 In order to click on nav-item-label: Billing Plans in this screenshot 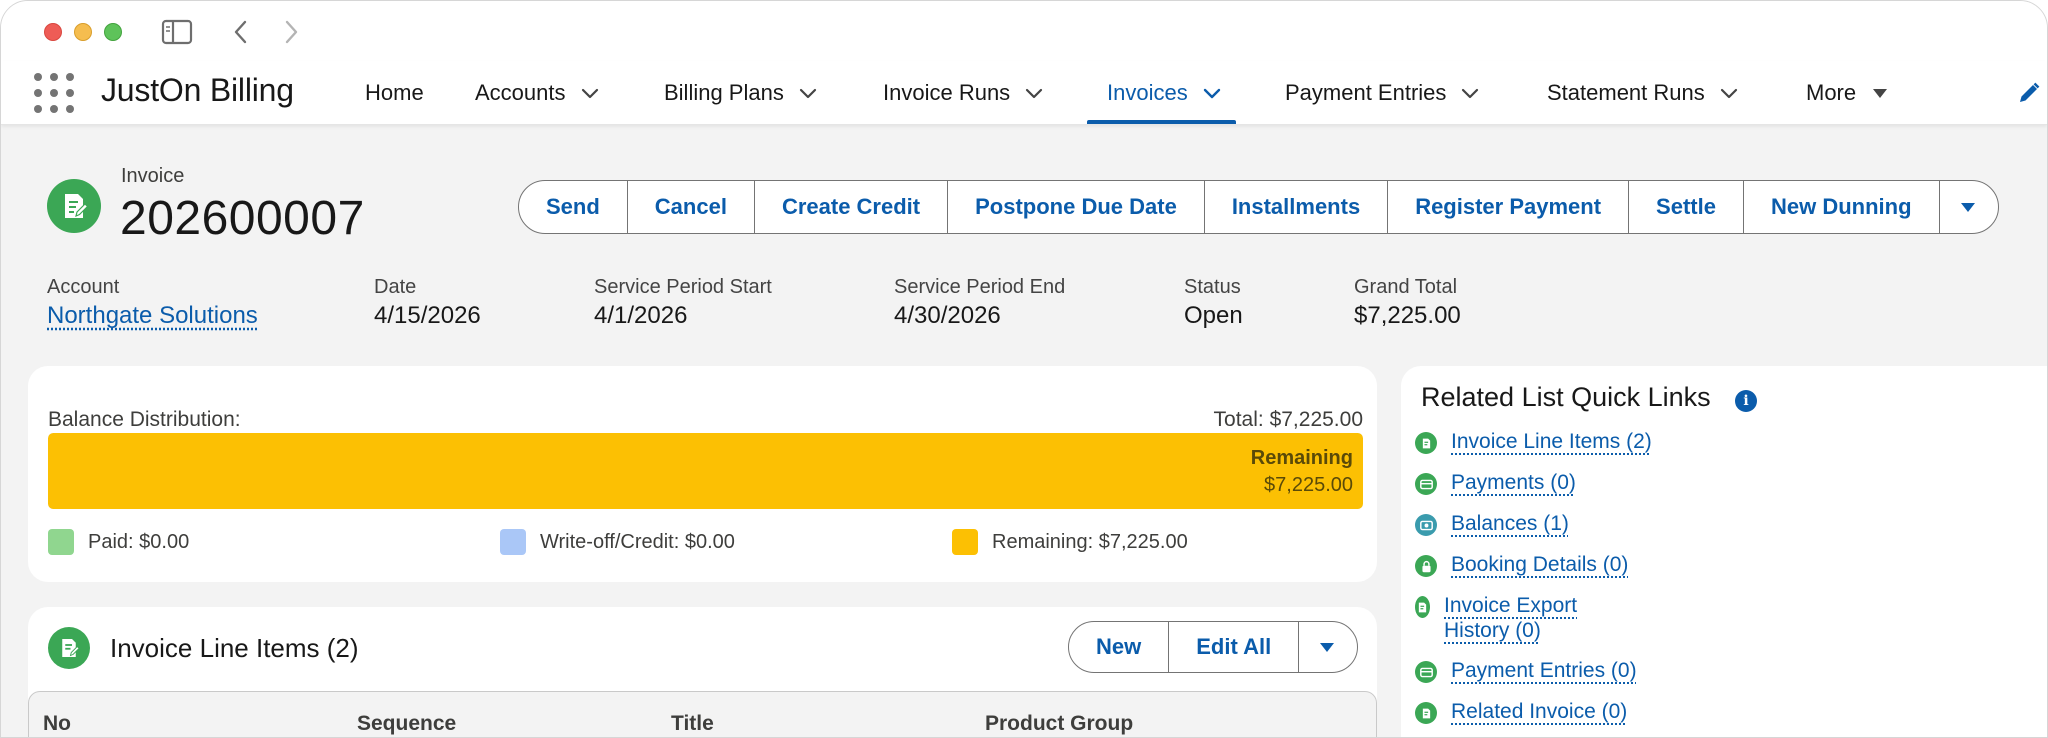, I will do `click(724, 92)`.